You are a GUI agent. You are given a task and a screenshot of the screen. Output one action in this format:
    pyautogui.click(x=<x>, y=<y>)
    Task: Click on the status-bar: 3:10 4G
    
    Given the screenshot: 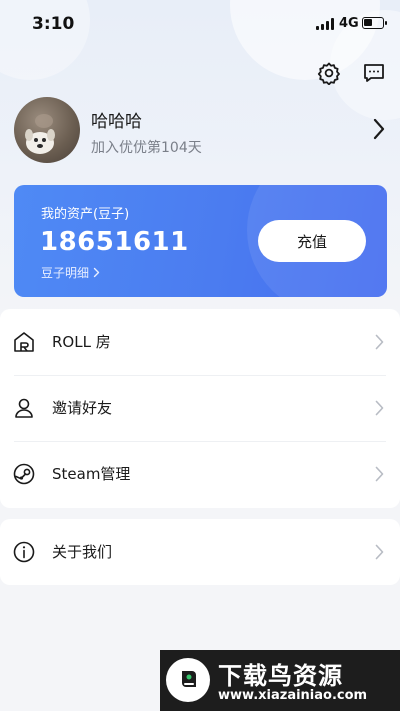 What is the action you would take?
    pyautogui.click(x=200, y=24)
    